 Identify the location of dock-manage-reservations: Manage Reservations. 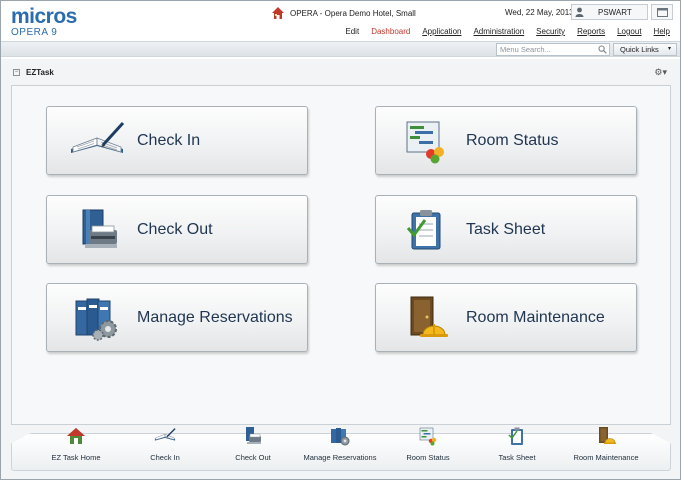
(340, 446).